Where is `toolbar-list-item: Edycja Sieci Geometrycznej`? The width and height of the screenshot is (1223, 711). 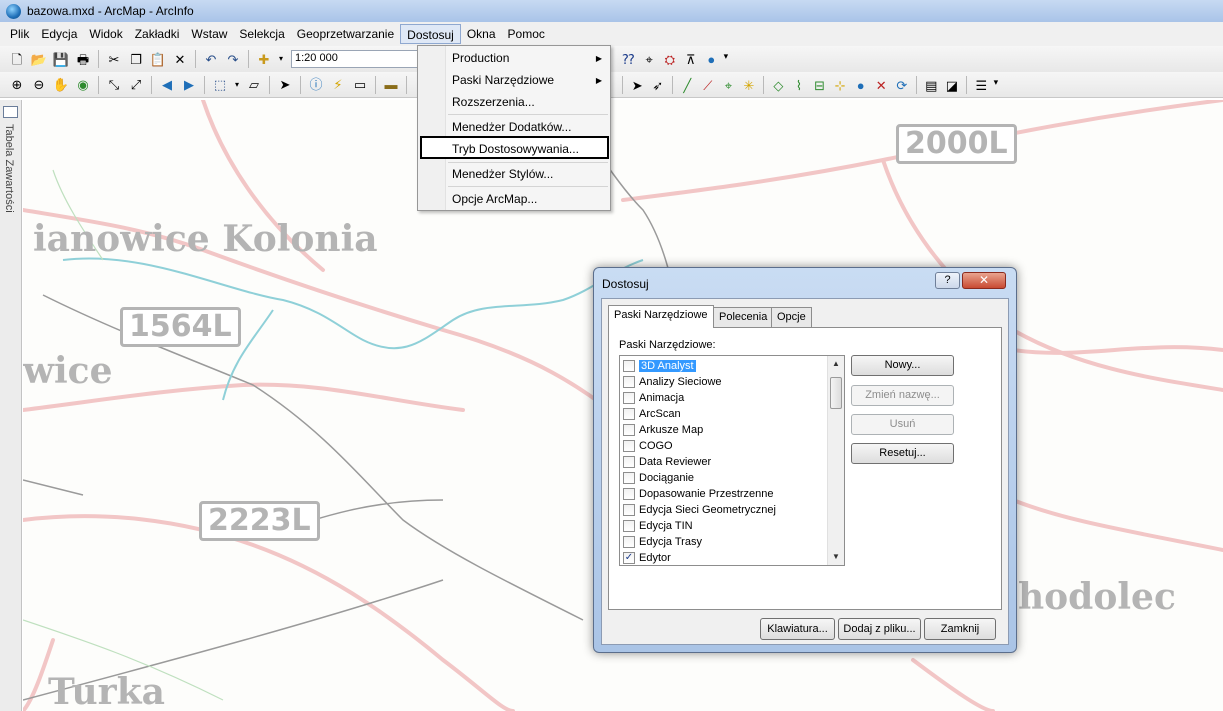
toolbar-list-item: Edycja Sieci Geometrycznej is located at coordinates (699, 510).